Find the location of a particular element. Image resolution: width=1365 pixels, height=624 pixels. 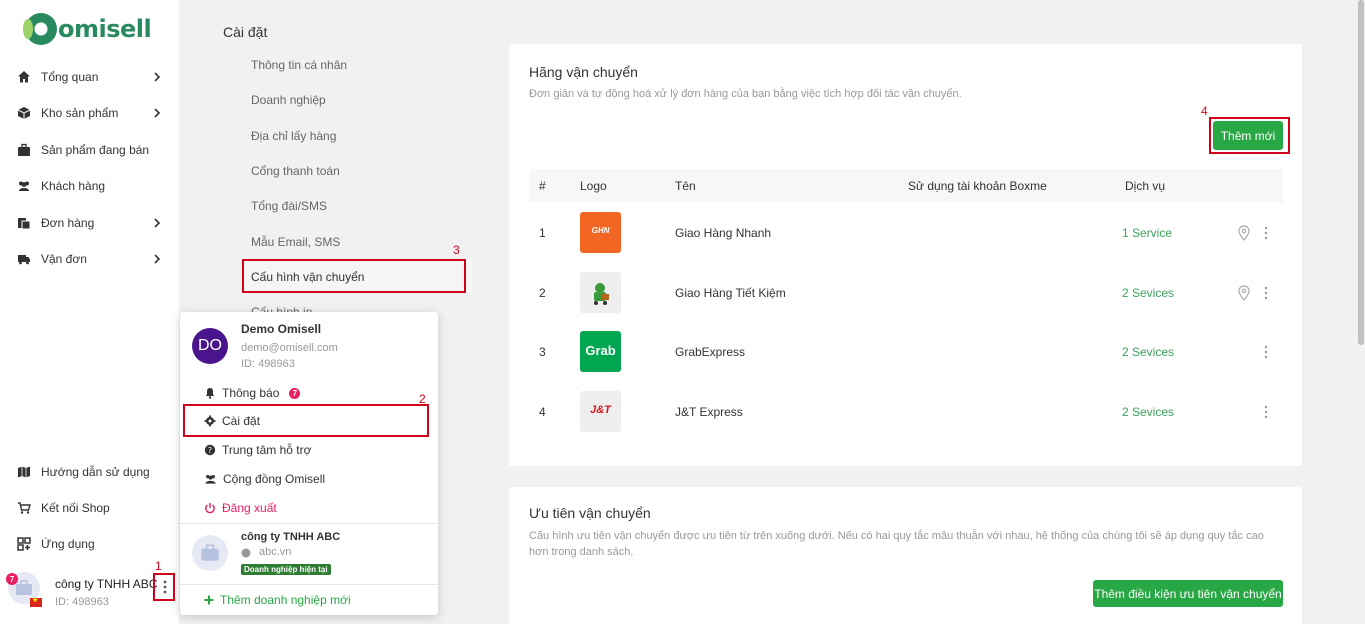

globe-icon is located at coordinates (246, 553).